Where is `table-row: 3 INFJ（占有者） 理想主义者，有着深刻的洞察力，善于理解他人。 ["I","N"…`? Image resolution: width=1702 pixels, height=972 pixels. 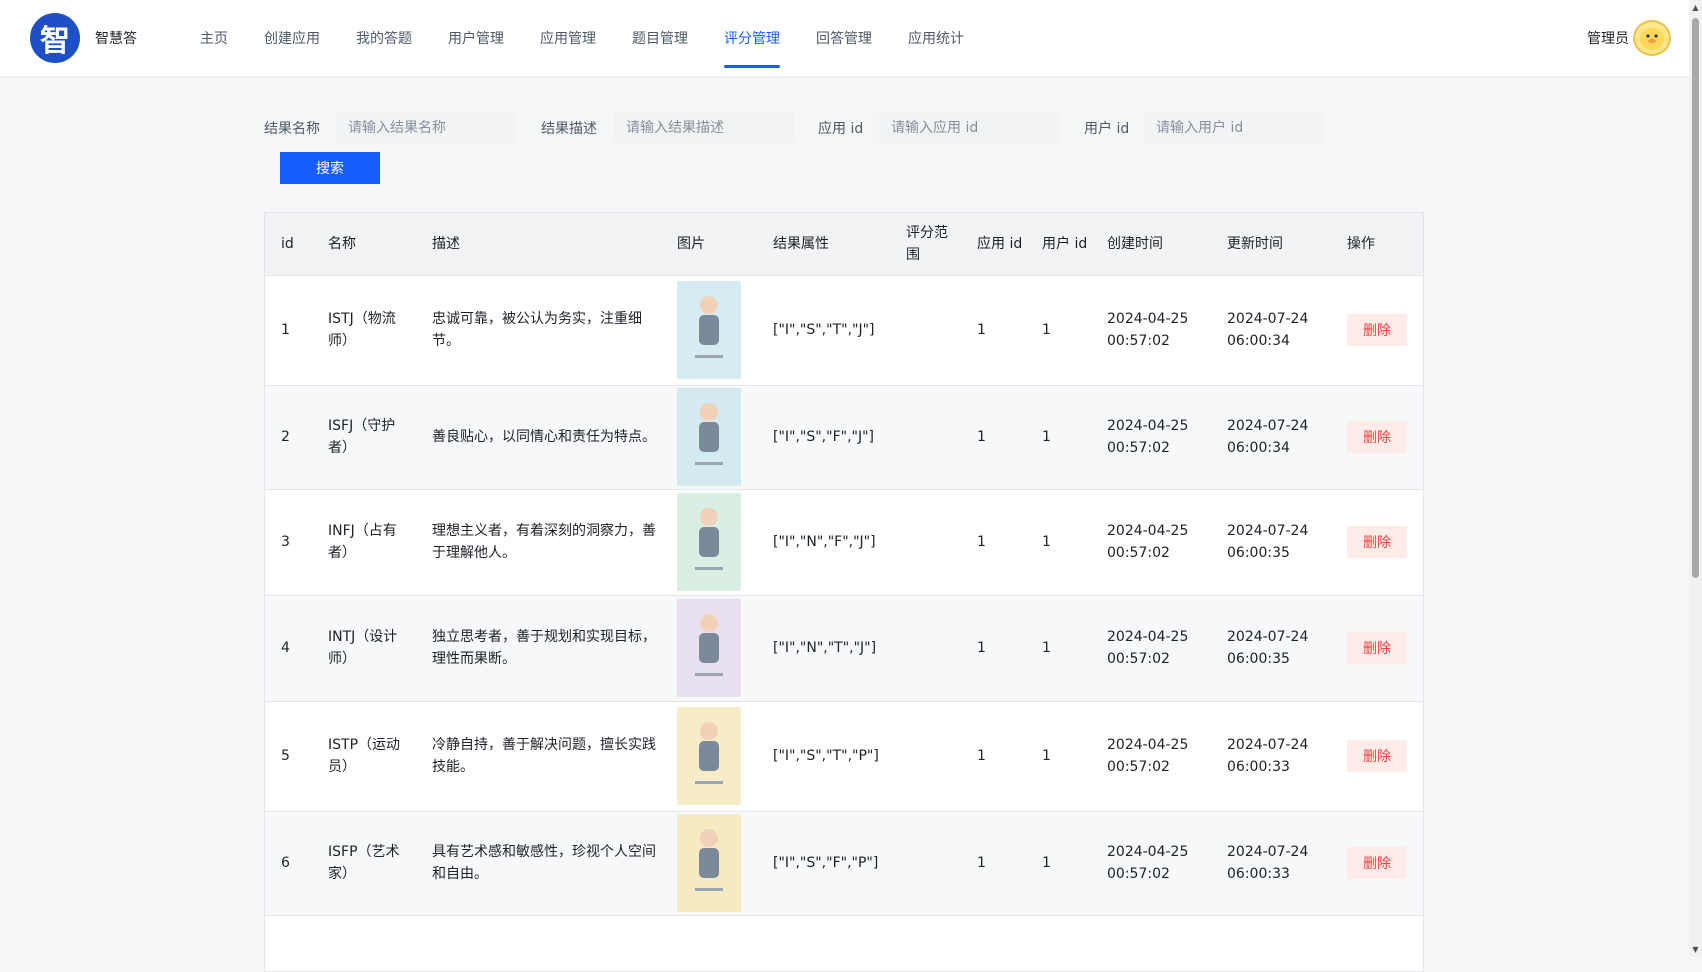 table-row: 3 INFJ（占有者） 理想主义者，有着深刻的洞察力，善于理解他人。 ["I","N"… is located at coordinates (844, 542).